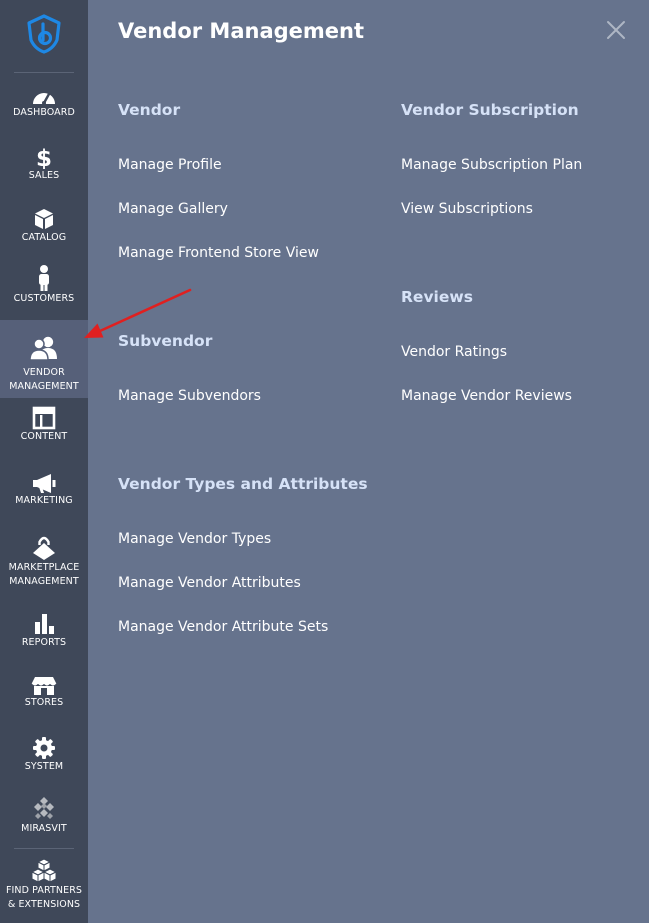  Describe the element at coordinates (486, 396) in the screenshot. I see `link-manage-vendor-reviews: Manage Vendor Reviews` at that location.